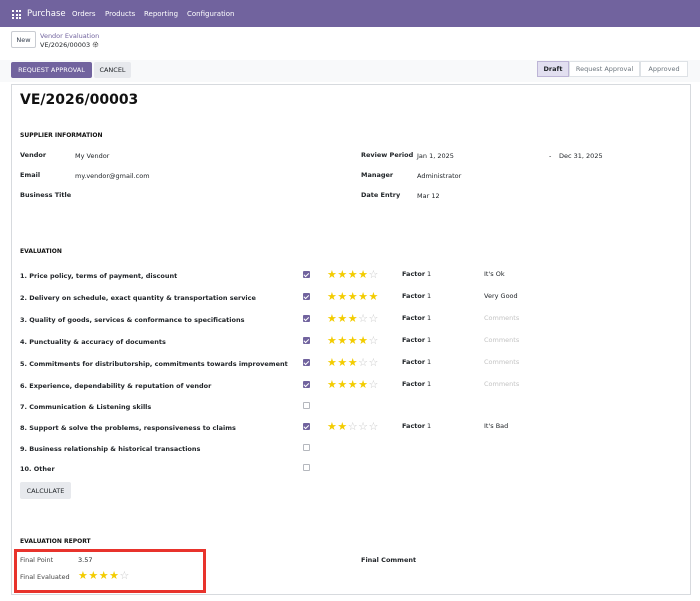  Describe the element at coordinates (92, 156) in the screenshot. I see `vendor-field: My Vendor` at that location.